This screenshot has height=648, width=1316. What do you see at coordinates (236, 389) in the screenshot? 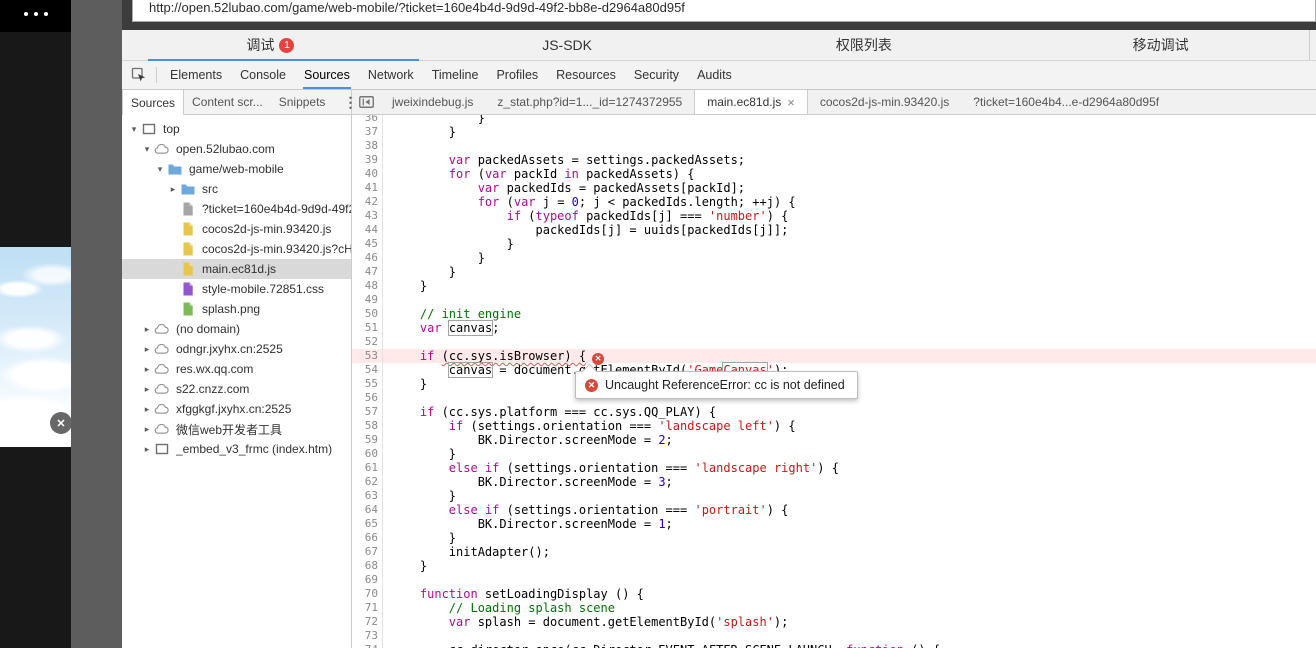
I see `tree-item: ▸ s22.cnzz.com` at bounding box center [236, 389].